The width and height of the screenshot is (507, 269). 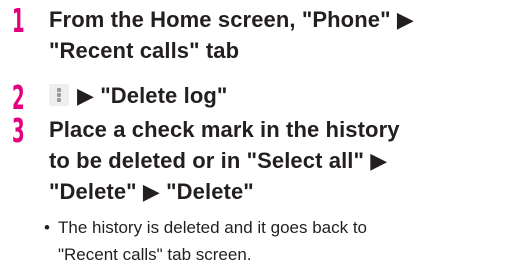 I want to click on step-2-text: ▶ "Delete log", so click(x=138, y=95).